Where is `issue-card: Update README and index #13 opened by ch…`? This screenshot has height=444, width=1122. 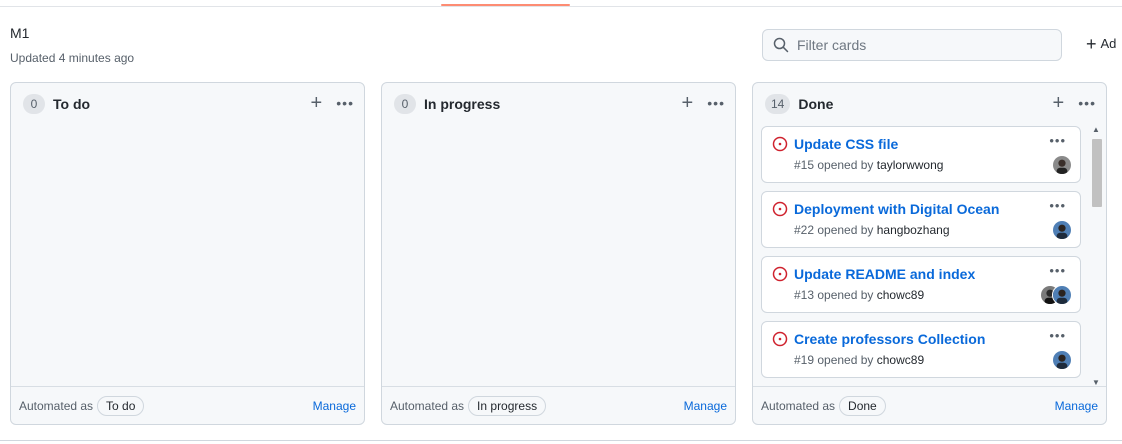
issue-card: Update README and index #13 opened by ch… is located at coordinates (921, 284).